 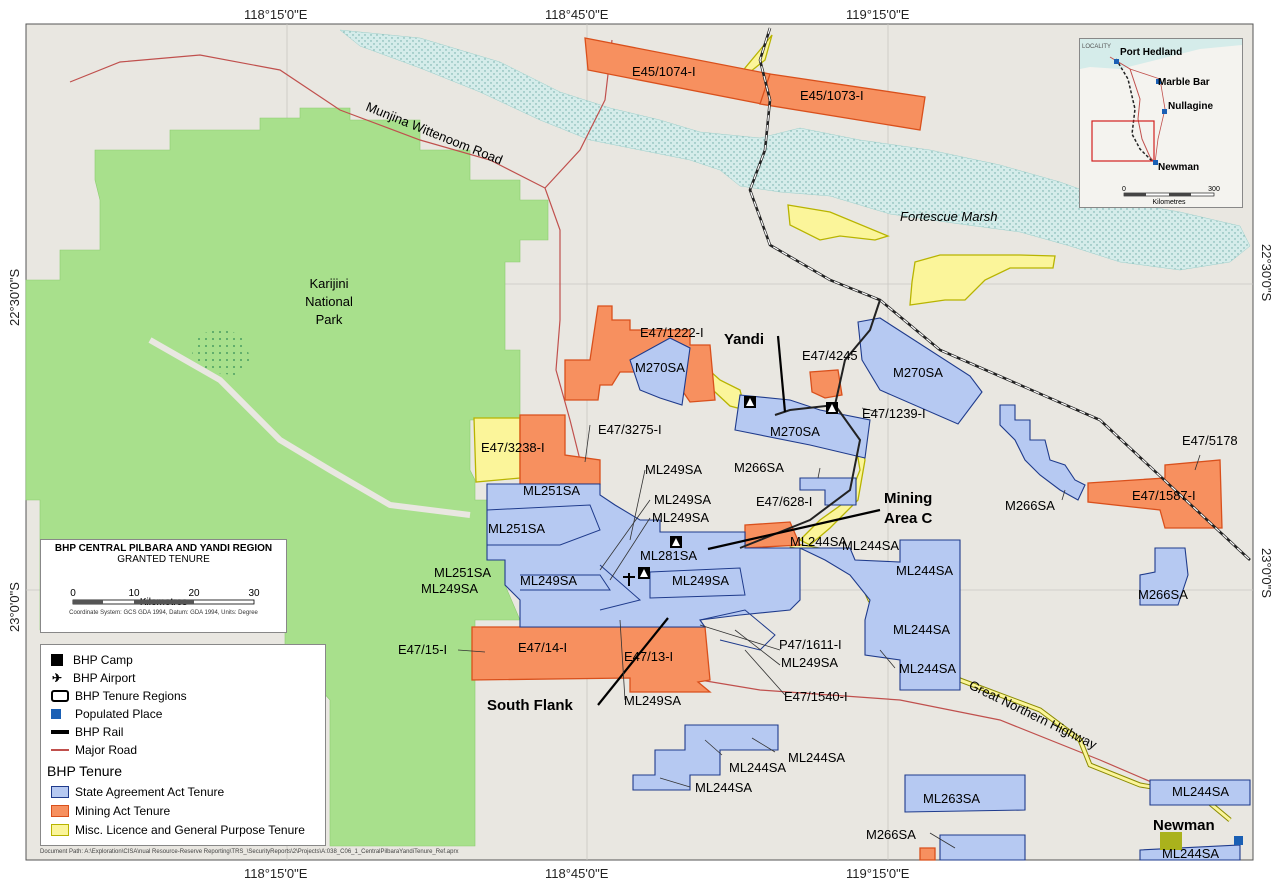 What do you see at coordinates (60, 830) in the screenshot?
I see `misc-swatch` at bounding box center [60, 830].